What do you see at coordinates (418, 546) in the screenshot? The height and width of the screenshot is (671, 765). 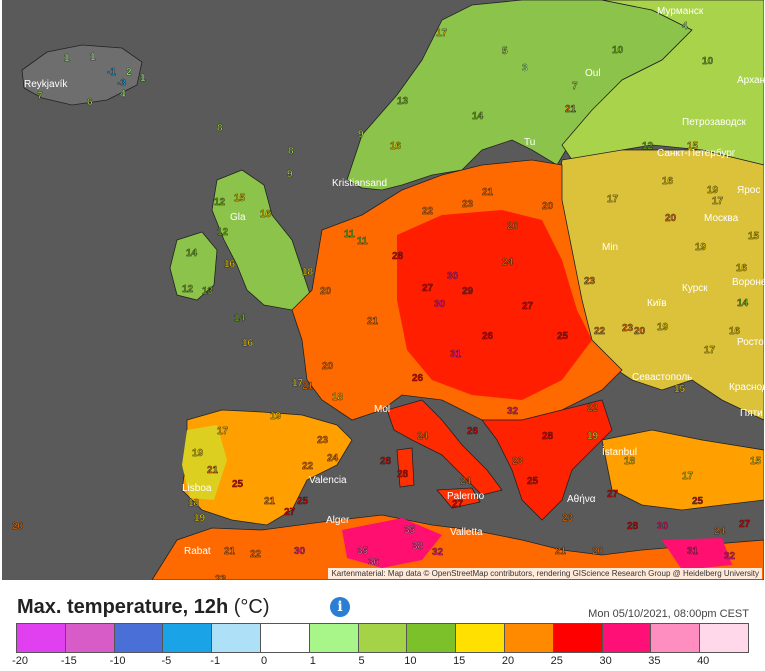 I see `temperature-reading: 38` at bounding box center [418, 546].